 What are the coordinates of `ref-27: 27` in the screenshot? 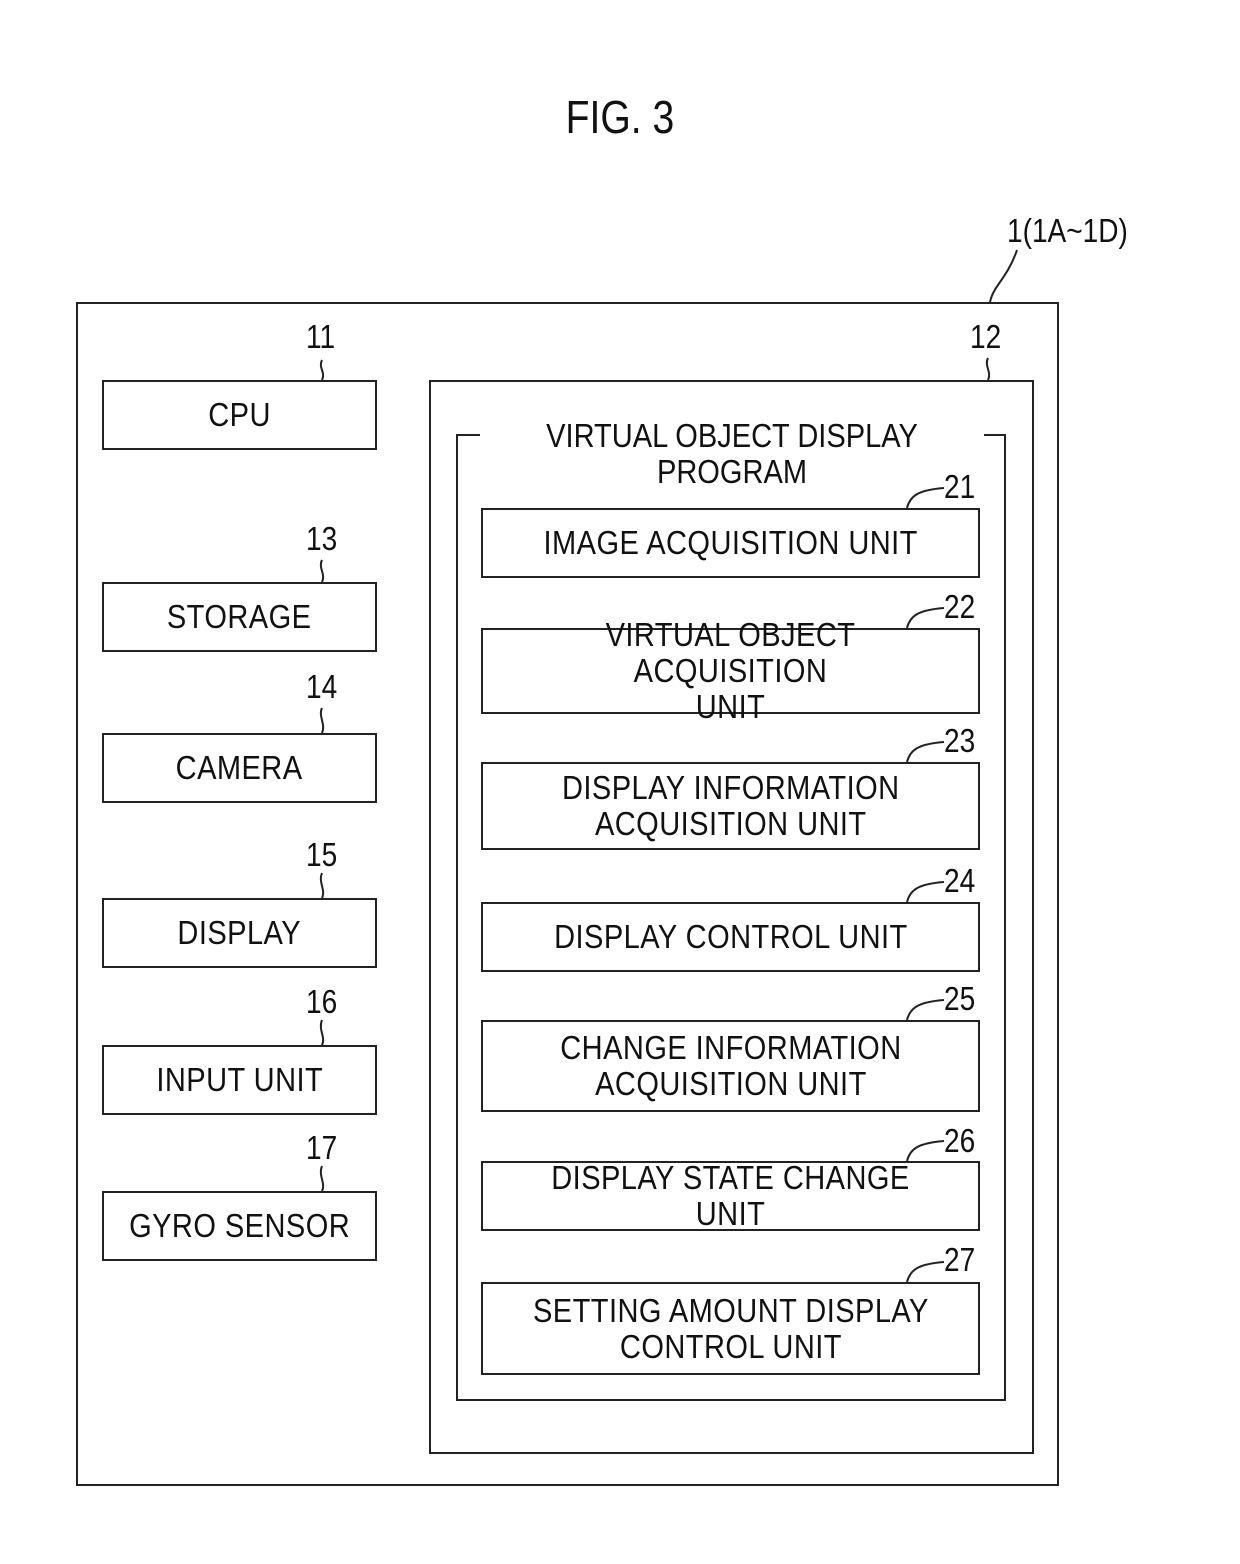 It's located at (960, 1259).